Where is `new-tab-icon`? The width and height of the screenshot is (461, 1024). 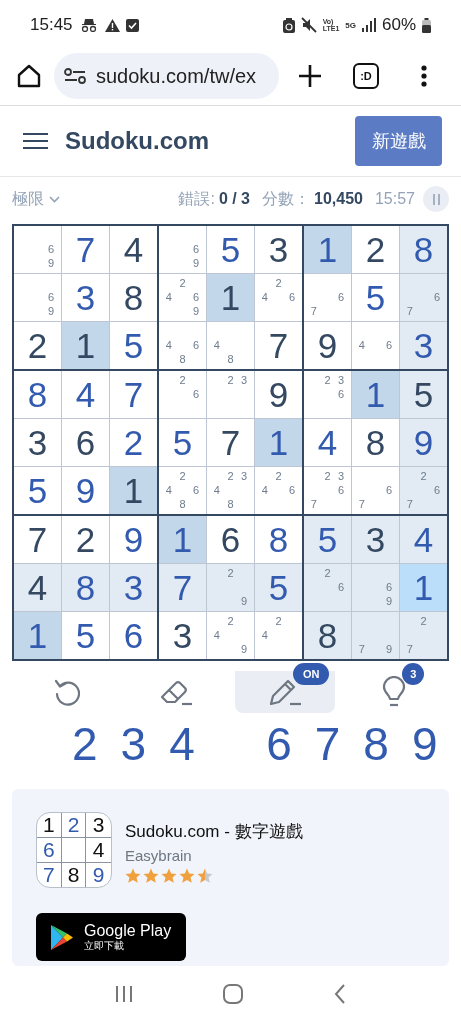 new-tab-icon is located at coordinates (310, 76).